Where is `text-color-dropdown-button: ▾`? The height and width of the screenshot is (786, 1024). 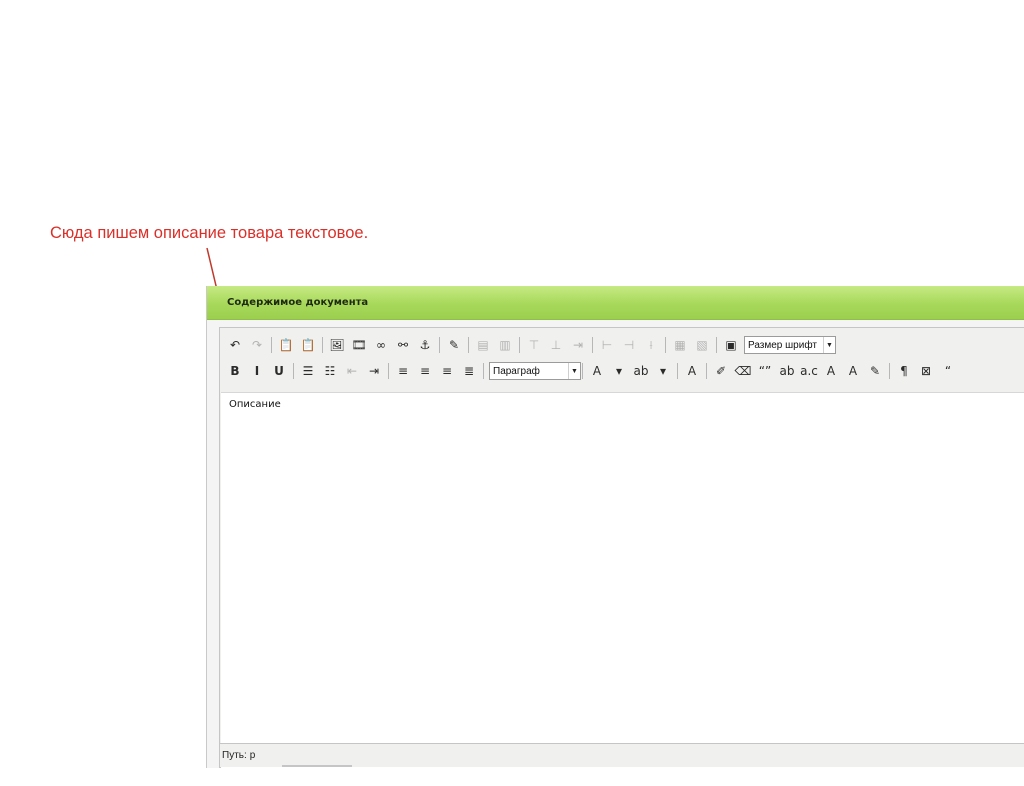
text-color-dropdown-button: ▾ is located at coordinates (619, 371).